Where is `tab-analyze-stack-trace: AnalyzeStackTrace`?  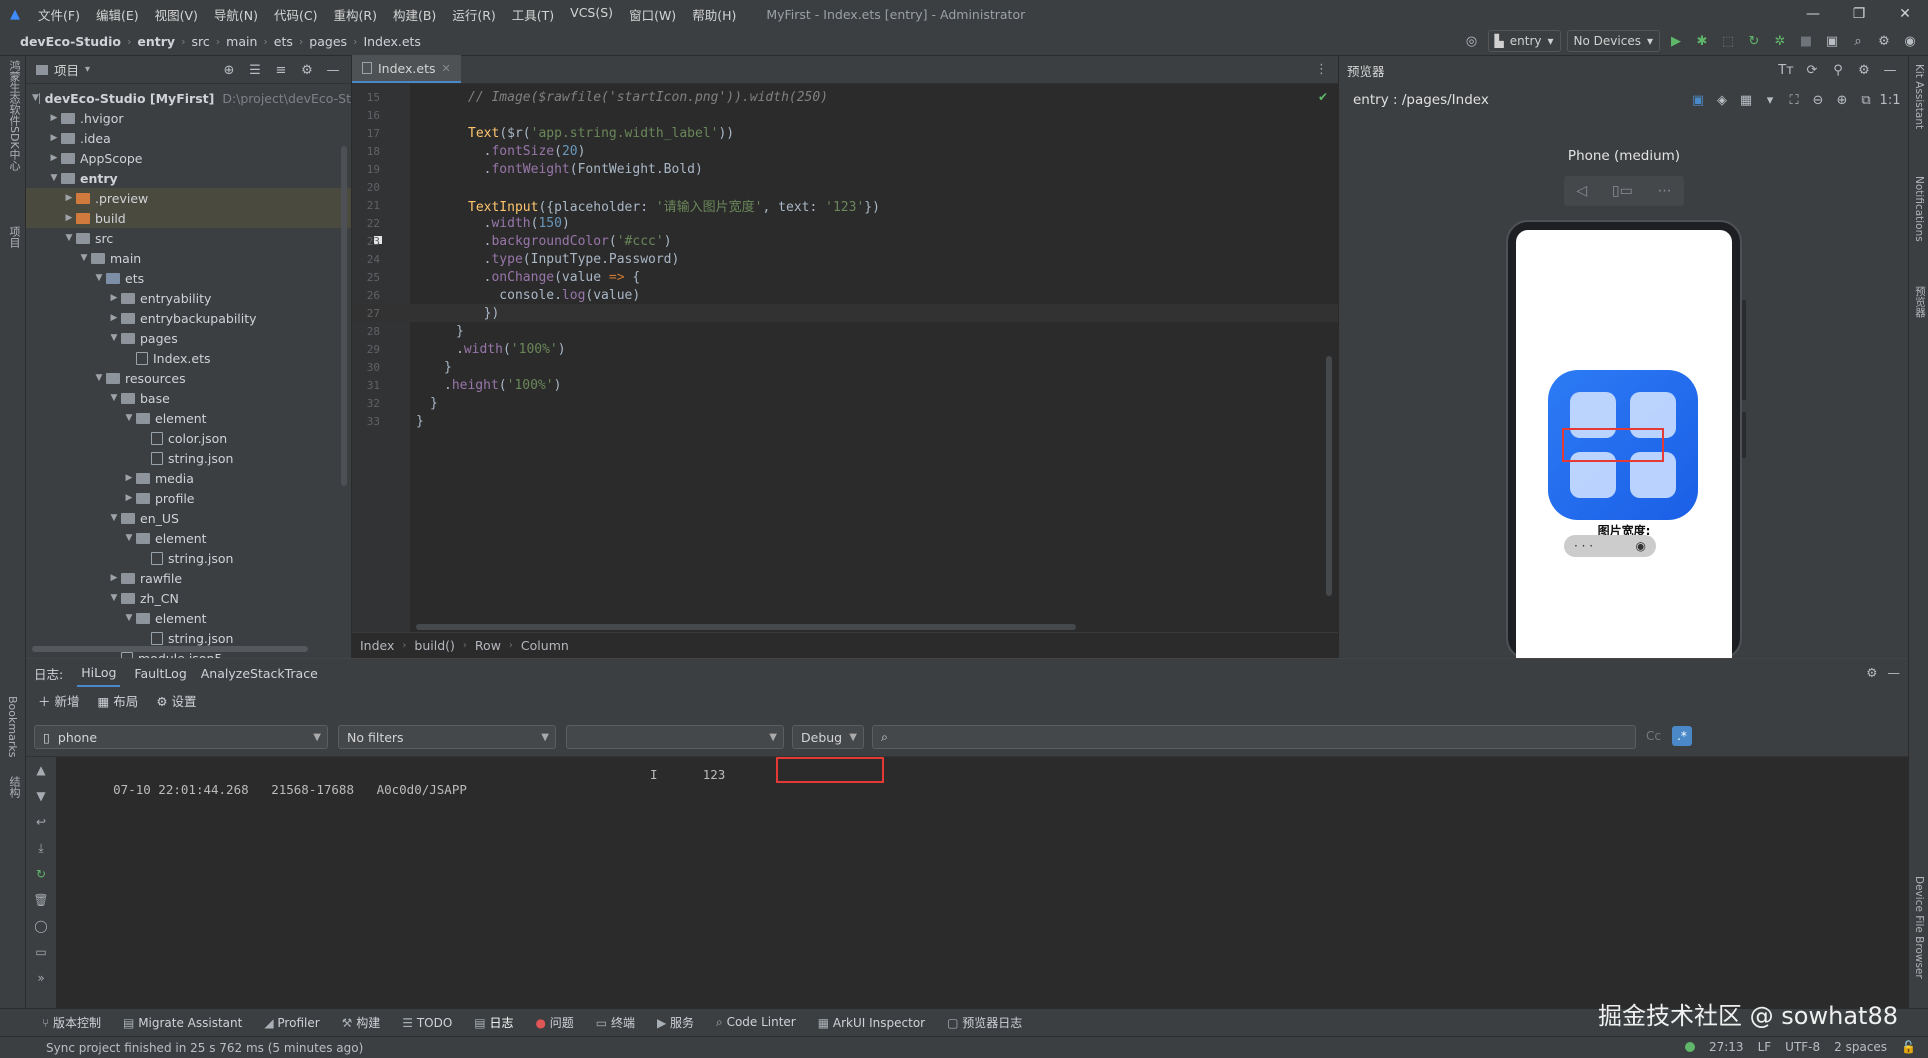 tab-analyze-stack-trace: AnalyzeStackTrace is located at coordinates (259, 673).